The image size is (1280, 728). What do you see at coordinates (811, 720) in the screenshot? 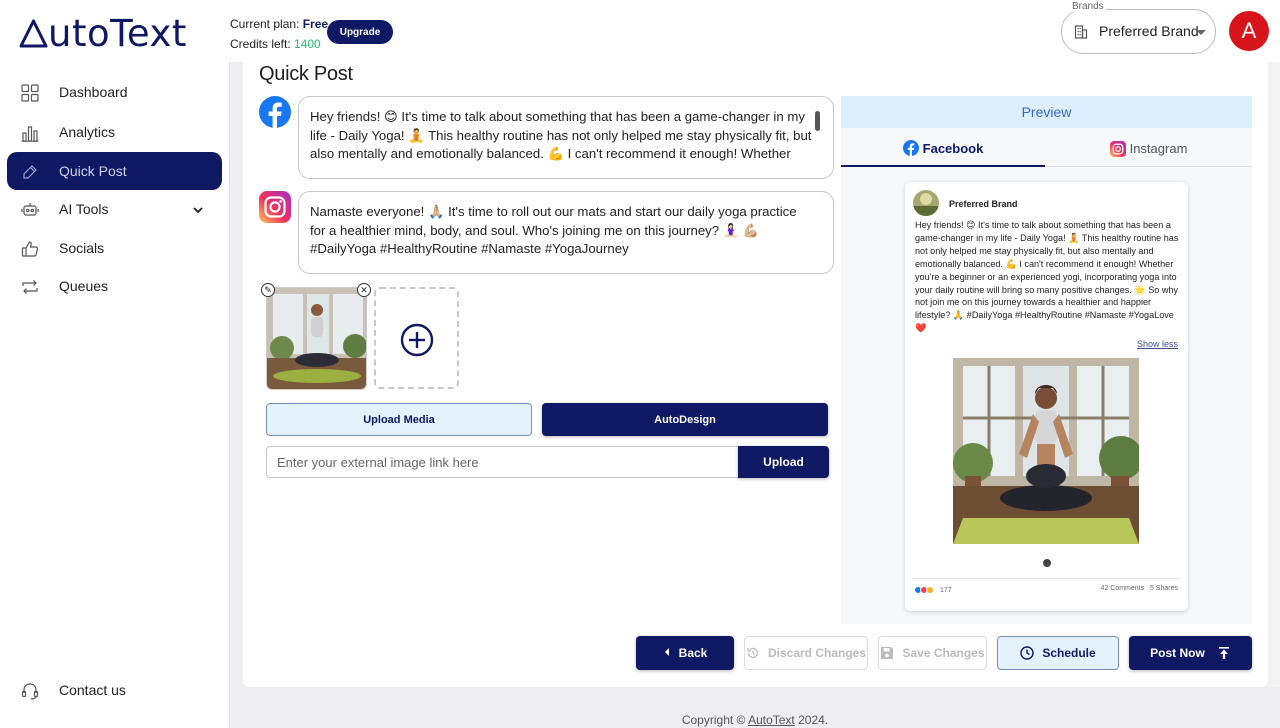
I see `copyright-suffix: 2024.` at bounding box center [811, 720].